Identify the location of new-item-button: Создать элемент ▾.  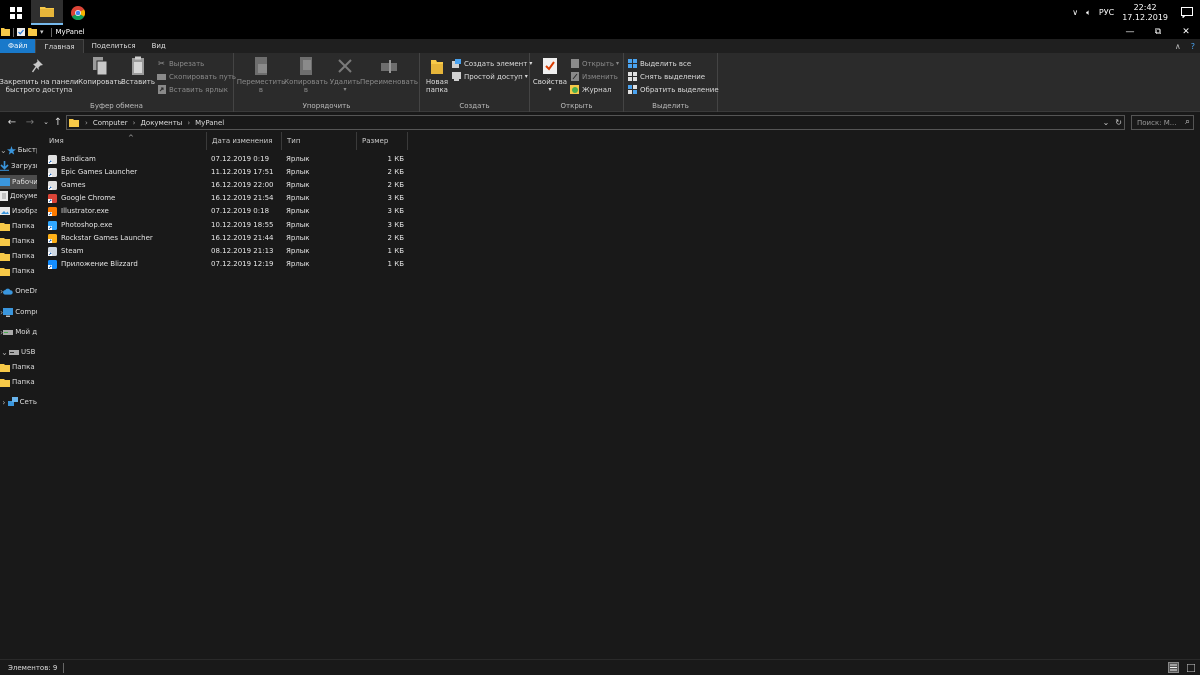
(492, 63).